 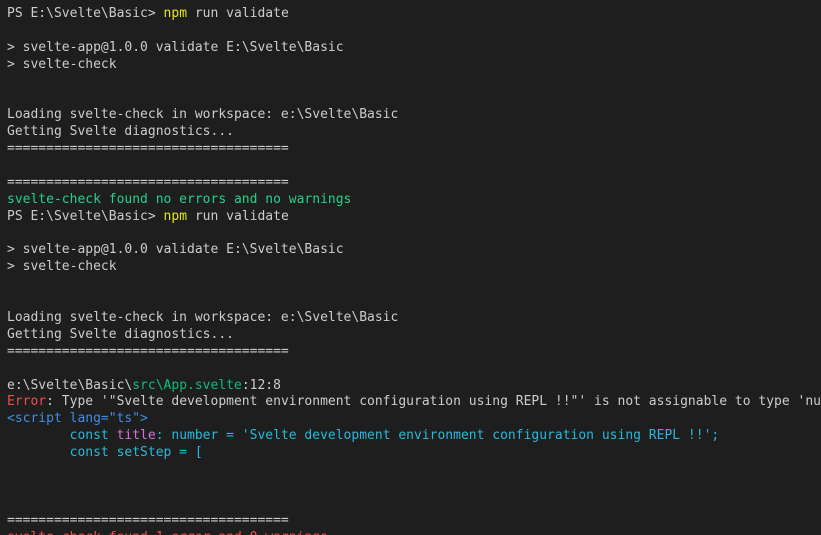 What do you see at coordinates (261, 385) in the screenshot?
I see `terminal-text: :12:8` at bounding box center [261, 385].